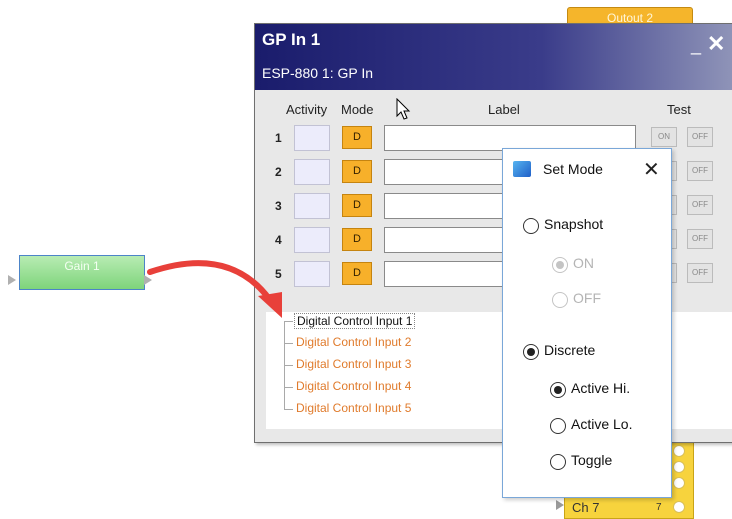 The height and width of the screenshot is (519, 732). Describe the element at coordinates (583, 263) in the screenshot. I see `snapshot-on-label: ON` at that location.